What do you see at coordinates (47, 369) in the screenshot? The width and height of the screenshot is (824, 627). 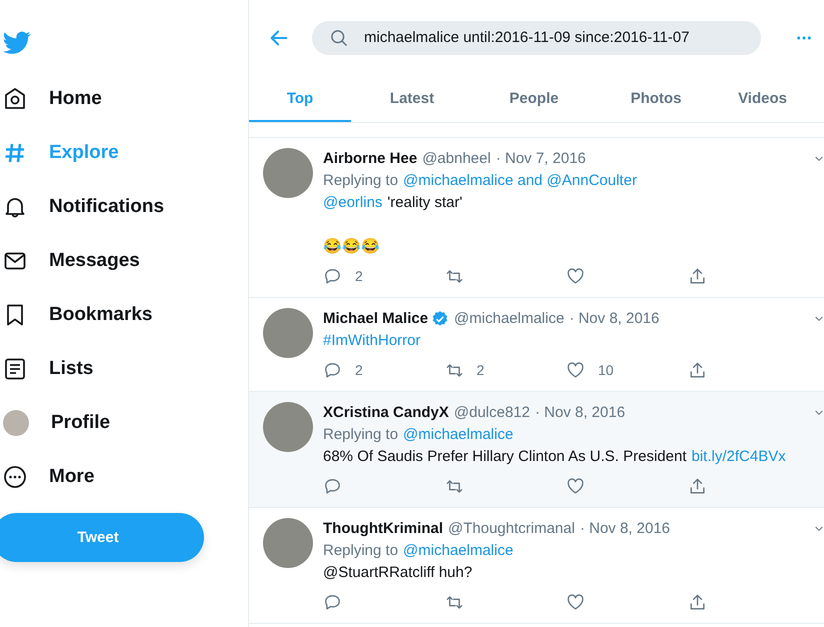 I see `nav-item: Lists` at bounding box center [47, 369].